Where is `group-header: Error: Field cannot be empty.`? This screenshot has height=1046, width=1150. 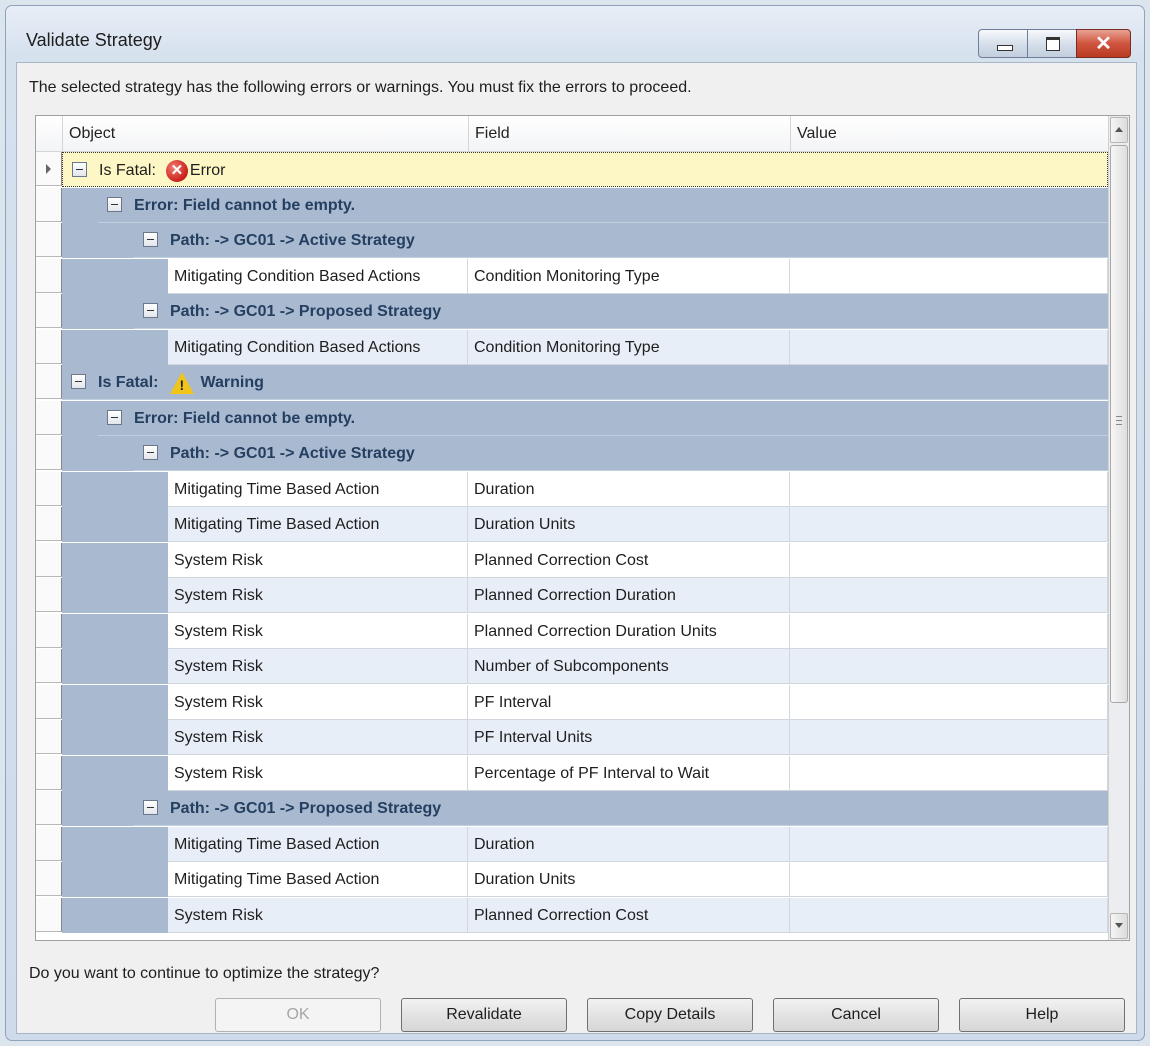
group-header: Error: Field cannot be empty. is located at coordinates (603, 418).